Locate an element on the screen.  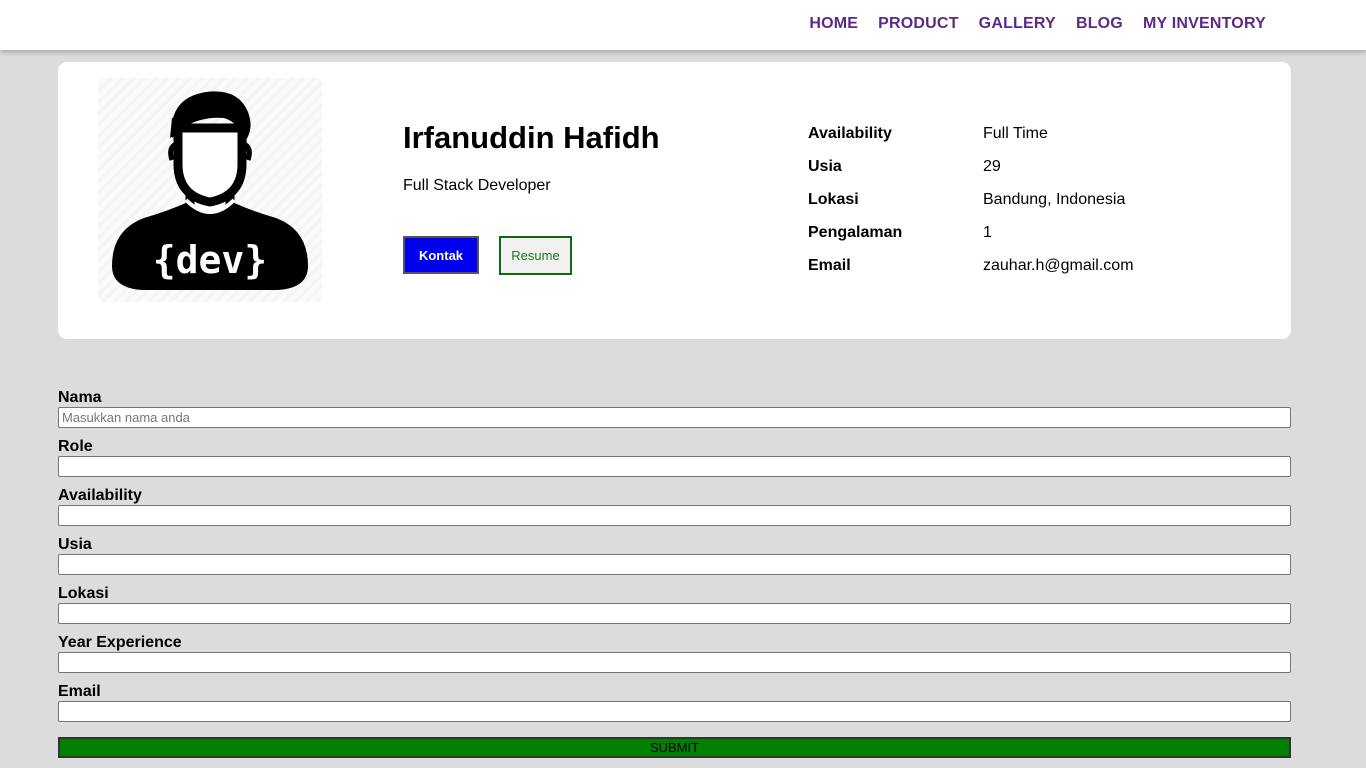
nav-blog-link: BLOG is located at coordinates (1099, 24).